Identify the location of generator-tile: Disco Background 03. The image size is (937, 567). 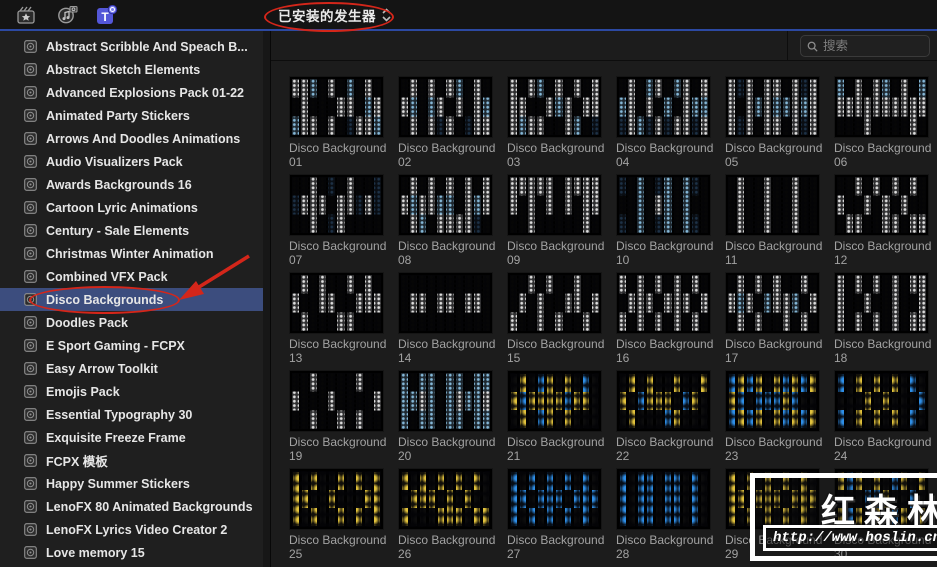
(555, 122).